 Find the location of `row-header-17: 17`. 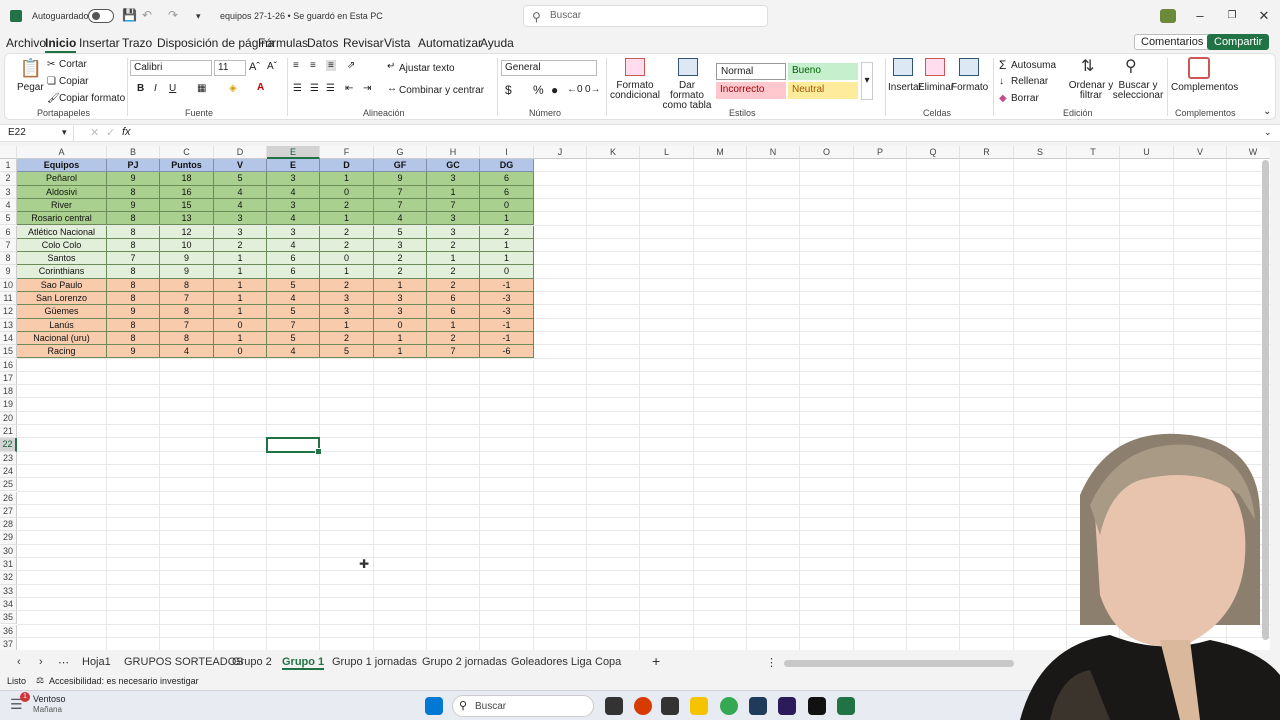

row-header-17: 17 is located at coordinates (8, 378).